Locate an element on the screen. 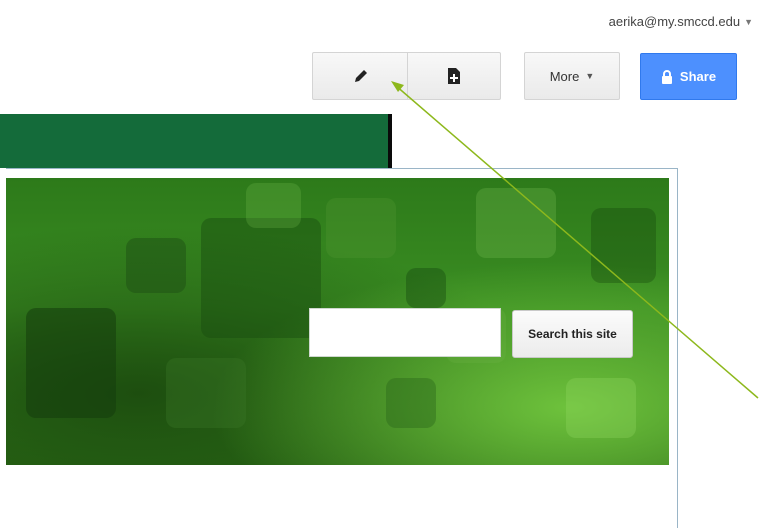 The height and width of the screenshot is (528, 763). lock-icon is located at coordinates (666, 76).